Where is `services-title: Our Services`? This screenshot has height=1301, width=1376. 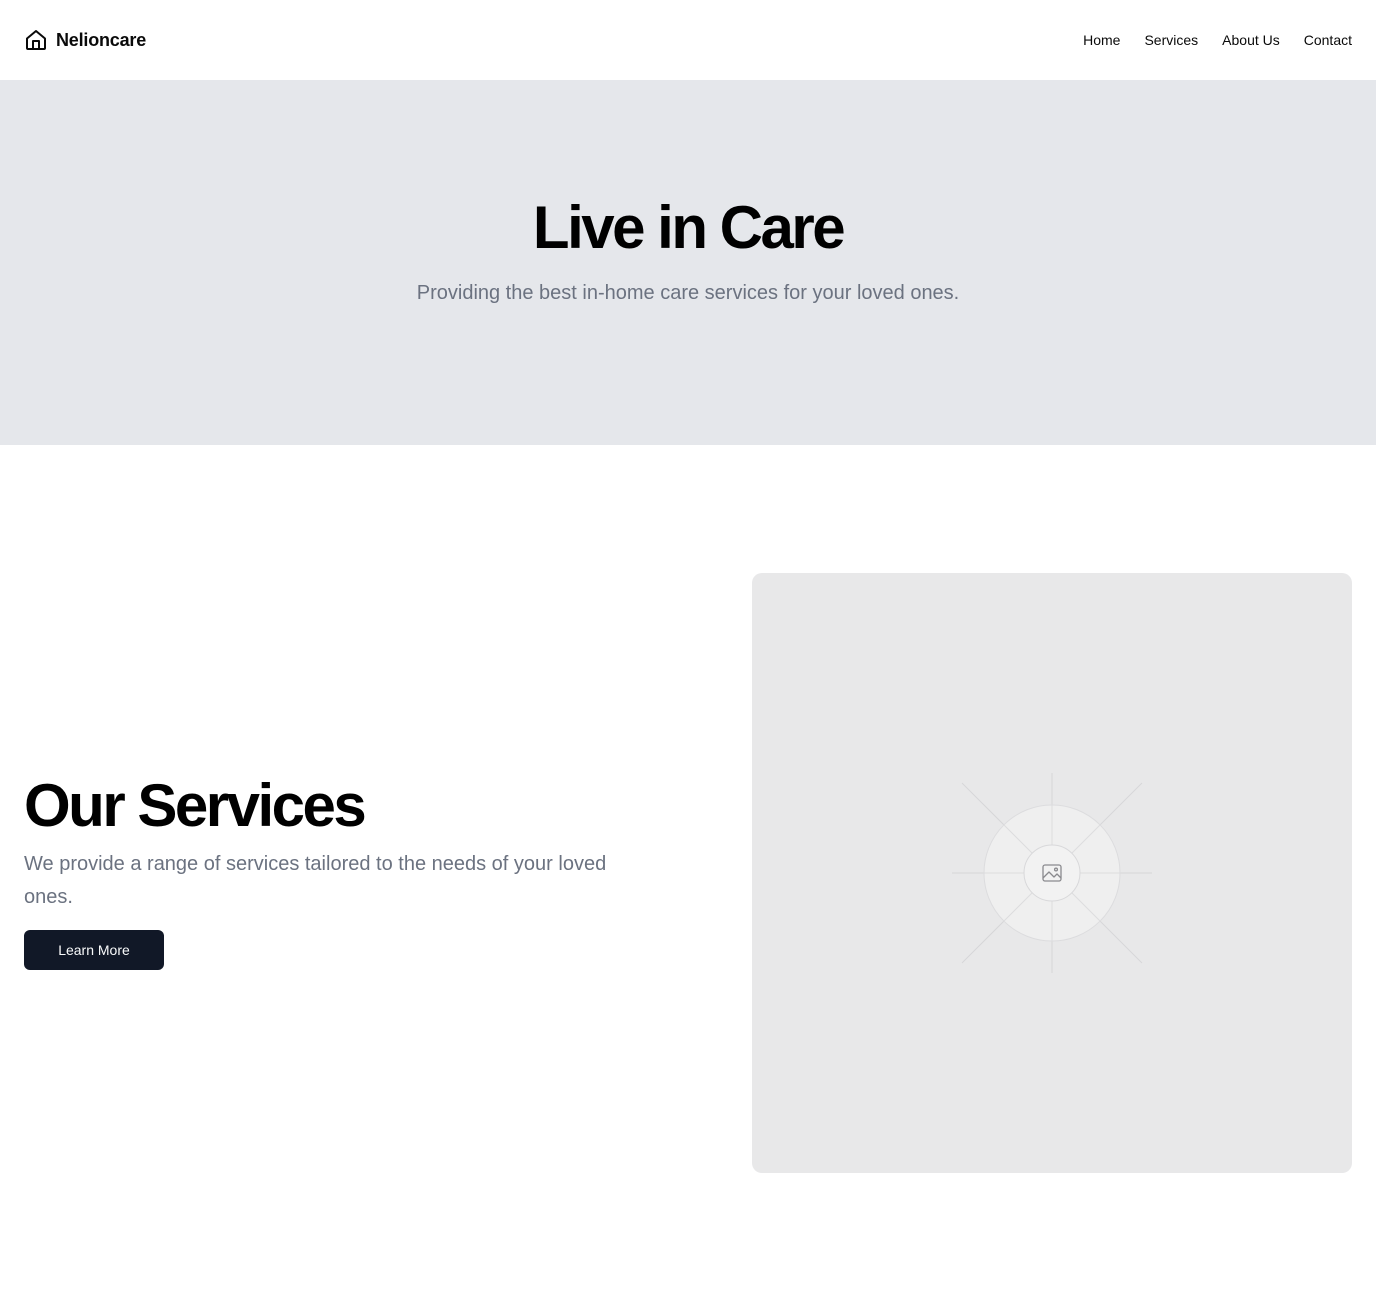 services-title: Our Services is located at coordinates (195, 805).